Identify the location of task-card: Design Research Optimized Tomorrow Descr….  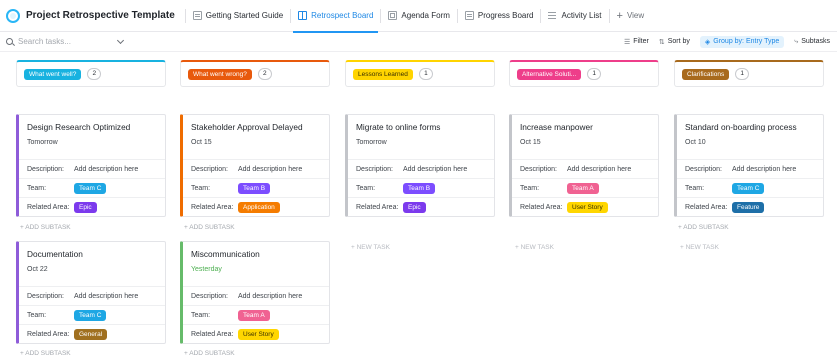
(91, 165).